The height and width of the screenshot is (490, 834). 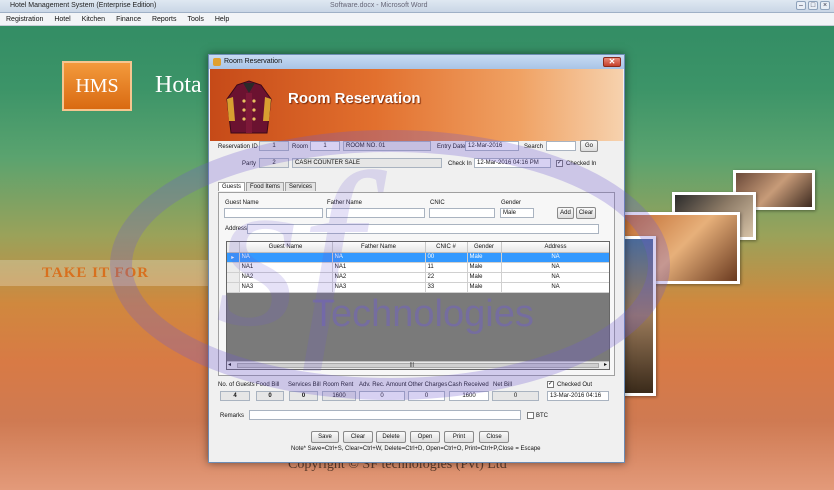 I want to click on detail-tabs: Guests Food Items Services, so click(x=267, y=186).